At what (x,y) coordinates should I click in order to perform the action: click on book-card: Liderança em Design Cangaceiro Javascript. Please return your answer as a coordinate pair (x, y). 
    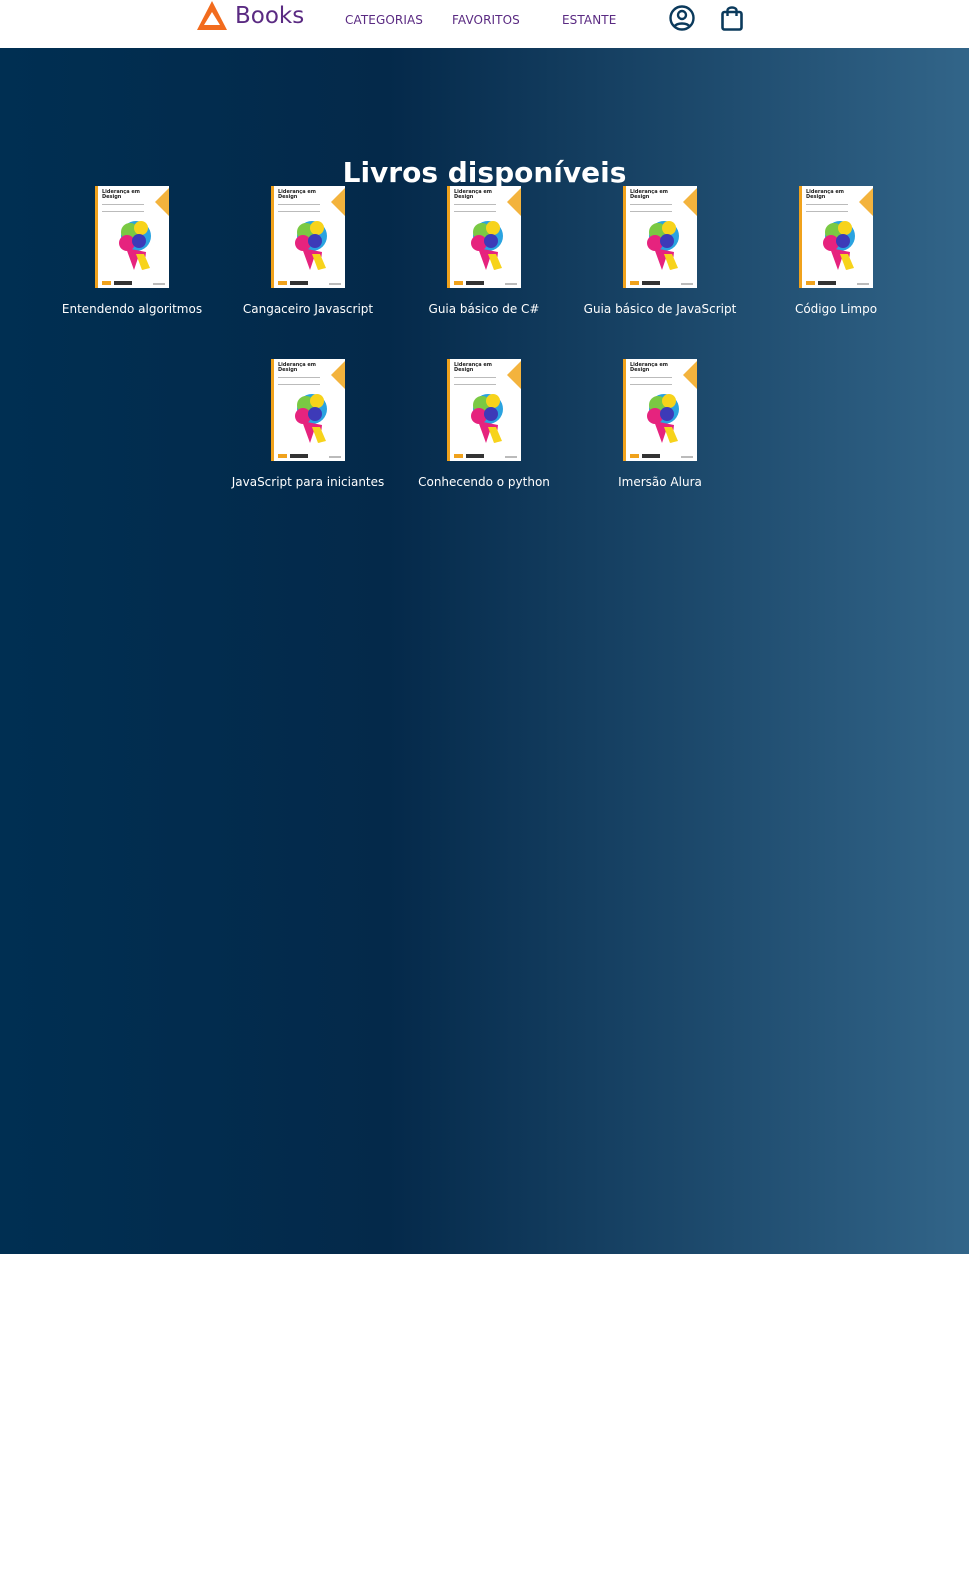
    Looking at the image, I should click on (308, 251).